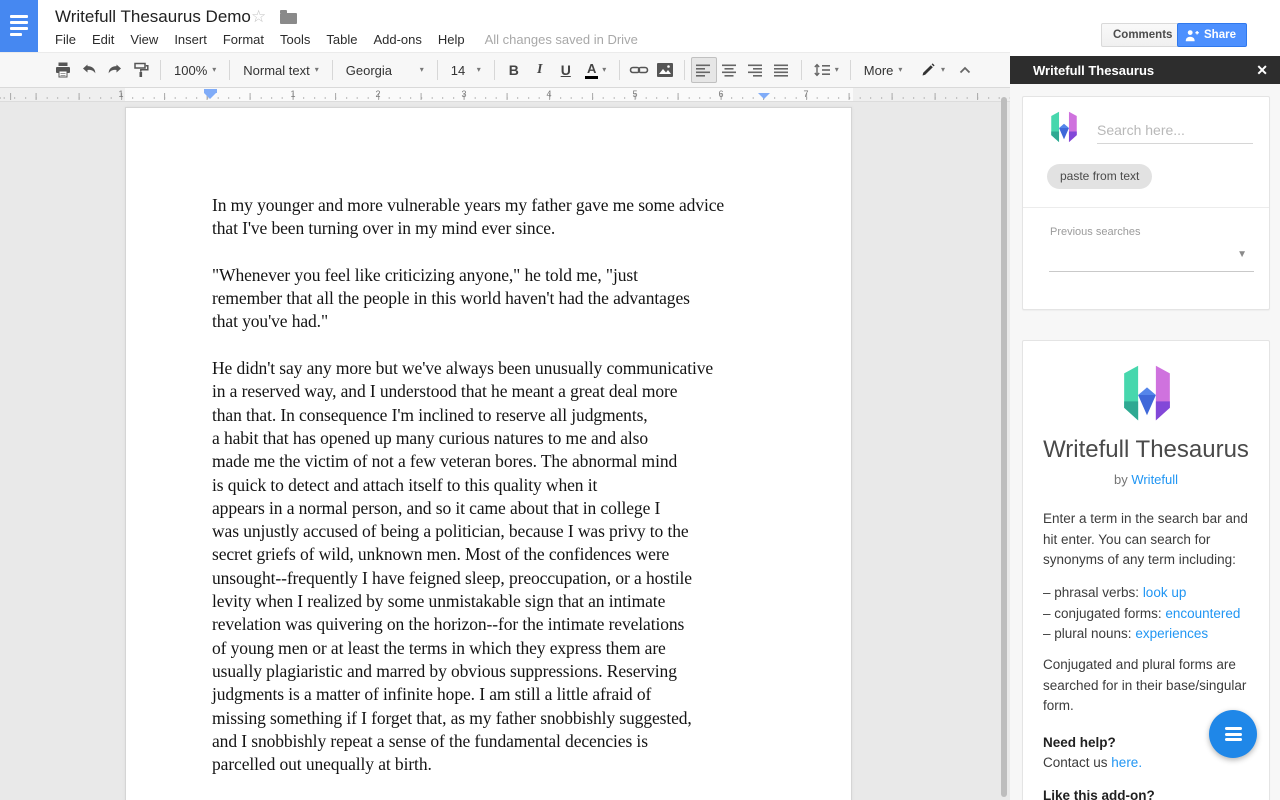 This screenshot has width=1280, height=800. What do you see at coordinates (288, 17) in the screenshot?
I see `folder-icon` at bounding box center [288, 17].